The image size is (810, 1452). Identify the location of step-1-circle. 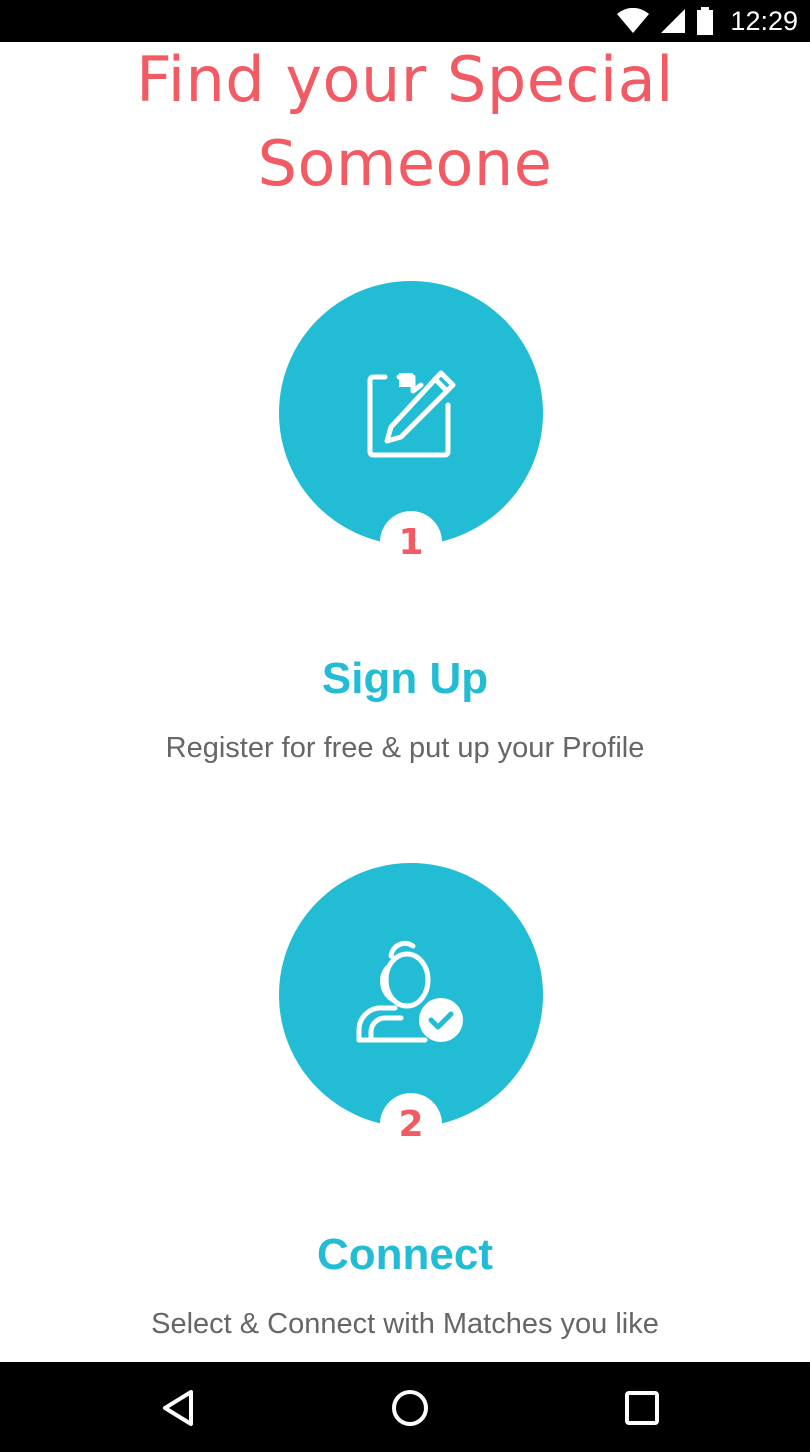
(411, 413).